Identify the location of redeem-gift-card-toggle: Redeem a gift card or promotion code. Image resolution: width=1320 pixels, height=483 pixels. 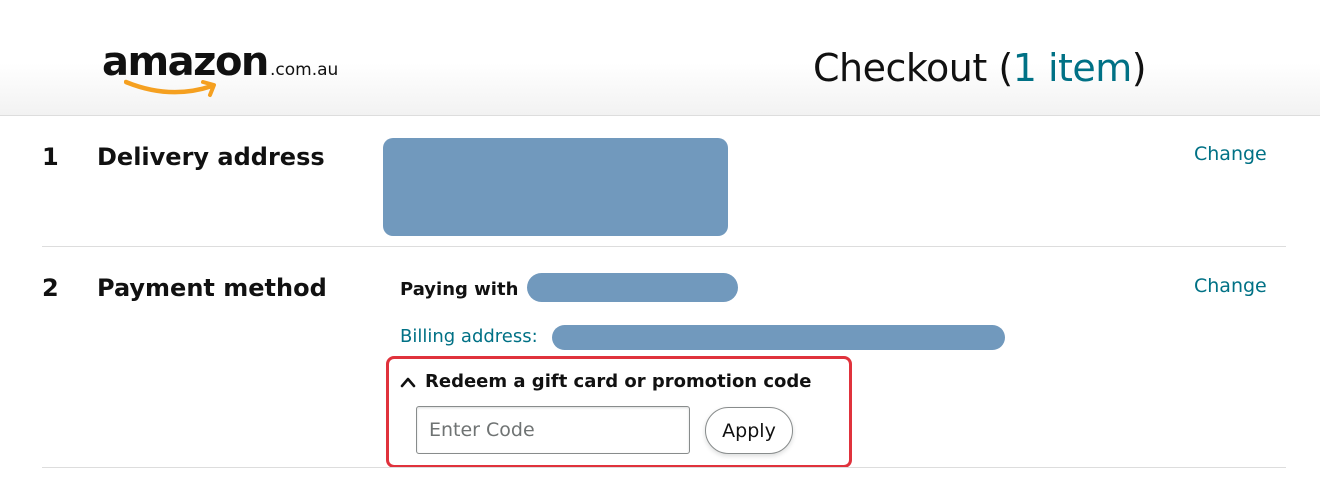
(606, 382).